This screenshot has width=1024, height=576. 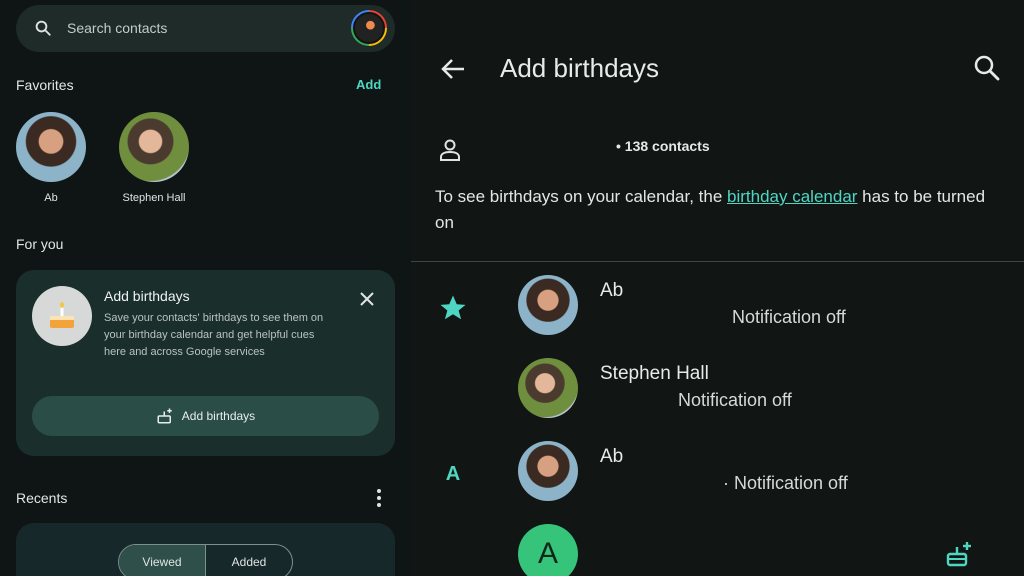 I want to click on info-text-prefix: To see birthdays on your calendar, the, so click(x=581, y=196).